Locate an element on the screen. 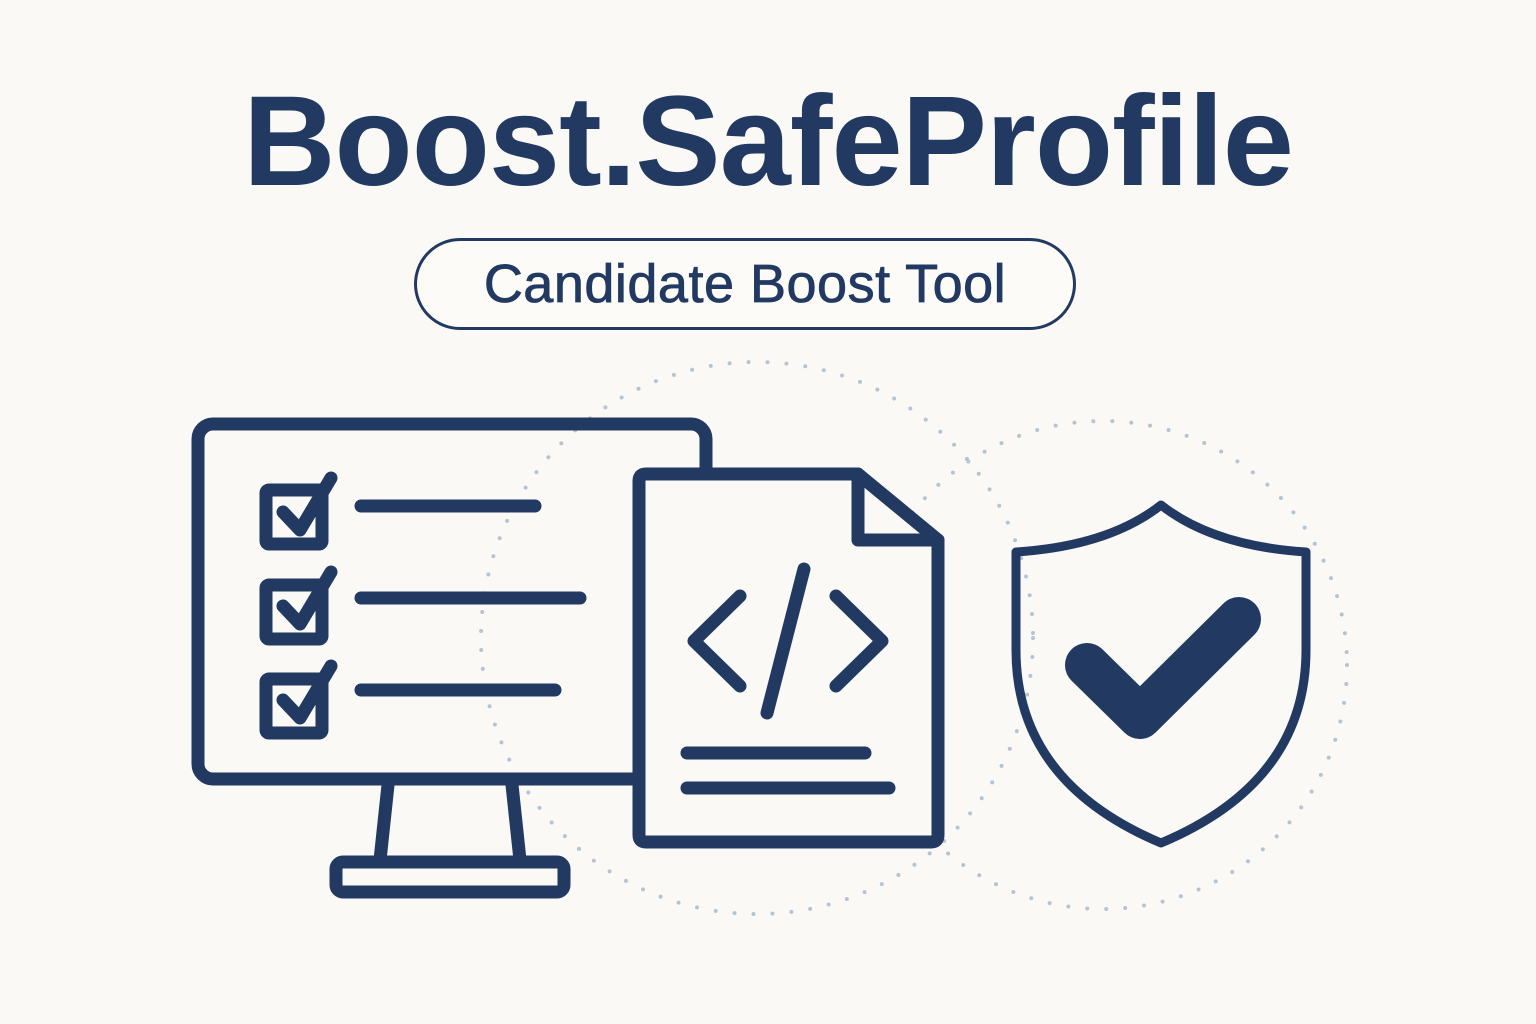 This screenshot has height=1024, width=1536. monitor-stand-base is located at coordinates (450, 877).